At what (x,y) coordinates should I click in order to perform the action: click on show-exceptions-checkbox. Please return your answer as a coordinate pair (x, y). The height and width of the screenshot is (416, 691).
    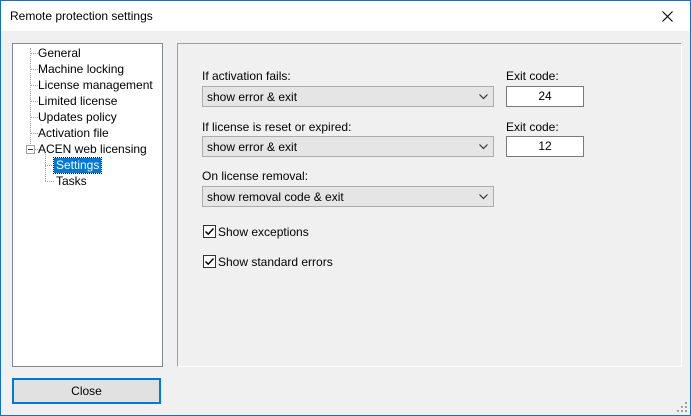
    Looking at the image, I should click on (209, 231).